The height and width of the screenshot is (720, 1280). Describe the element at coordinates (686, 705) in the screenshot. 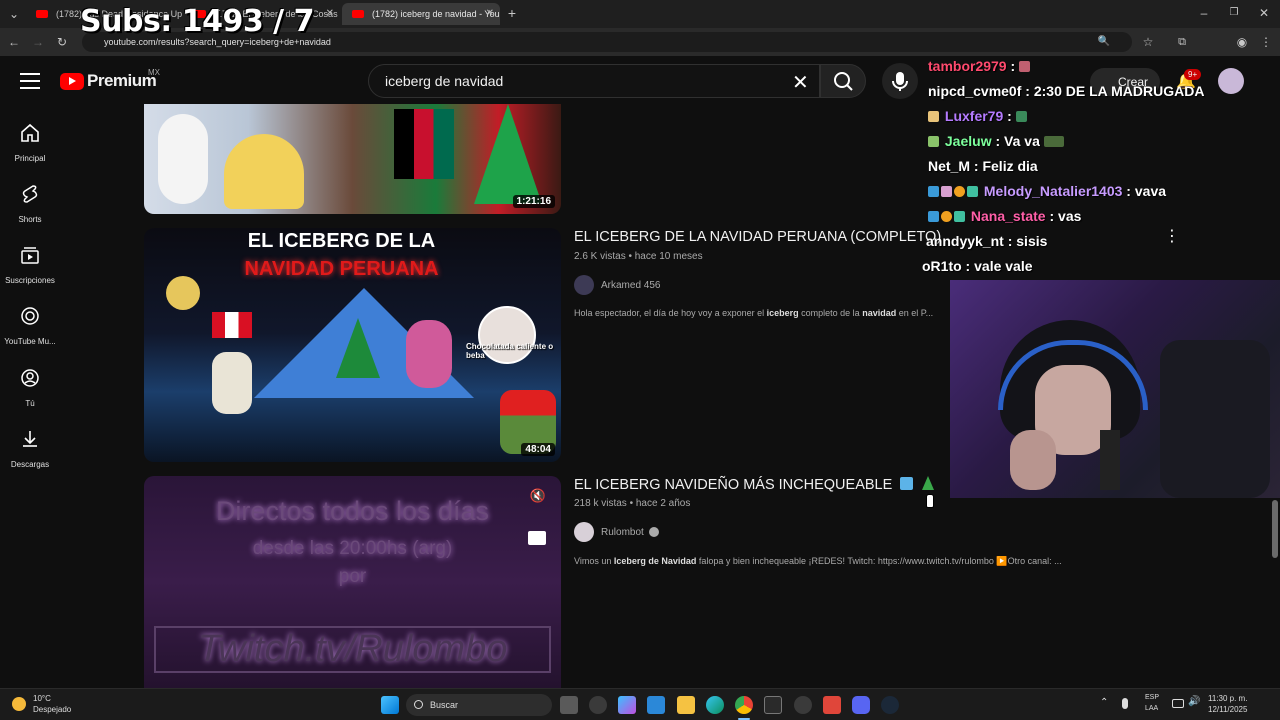

I see `file-explorer-icon` at that location.